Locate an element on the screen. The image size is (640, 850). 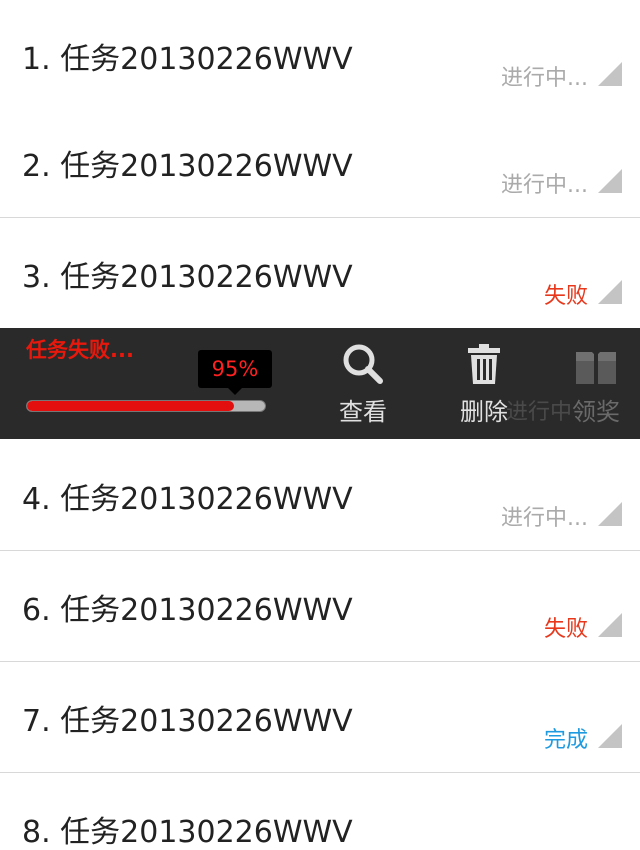
task-row: 3. 任务20130226WWV 失败 is located at coordinates (320, 273).